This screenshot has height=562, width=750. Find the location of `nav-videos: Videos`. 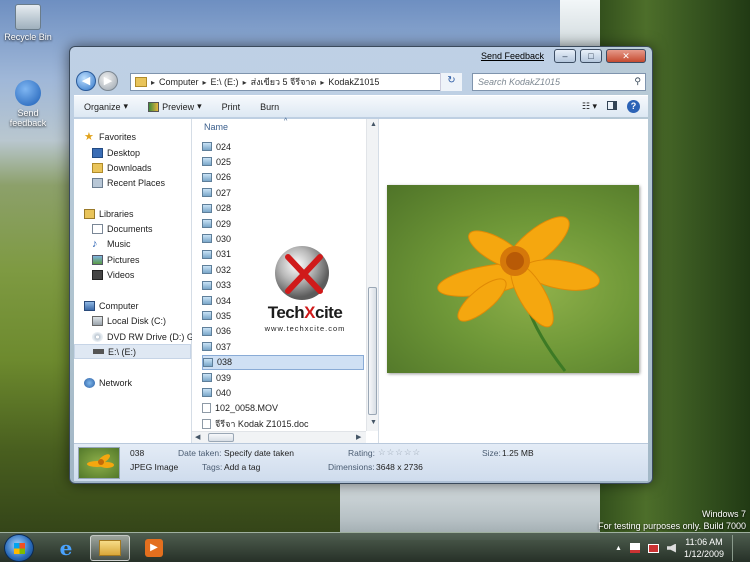

nav-videos: Videos is located at coordinates (113, 274).